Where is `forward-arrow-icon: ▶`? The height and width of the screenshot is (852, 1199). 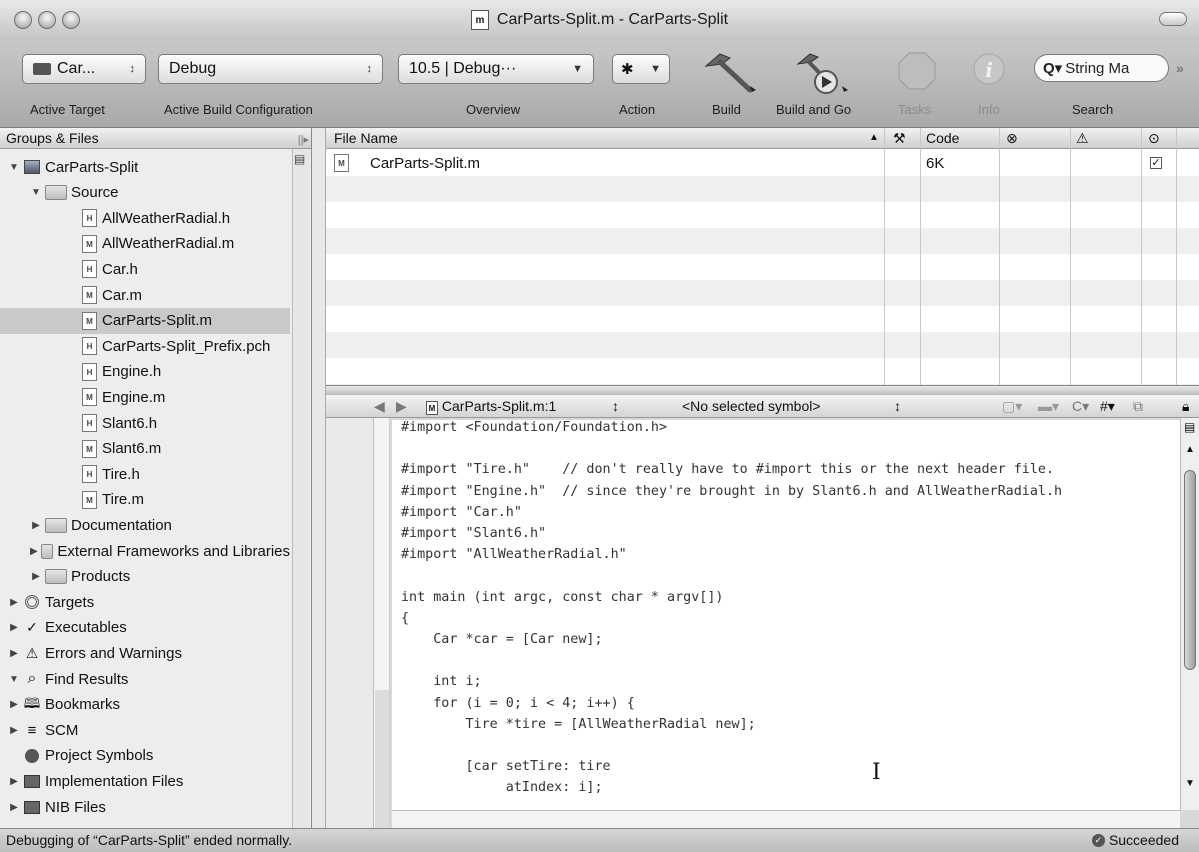
forward-arrow-icon: ▶ is located at coordinates (401, 406).